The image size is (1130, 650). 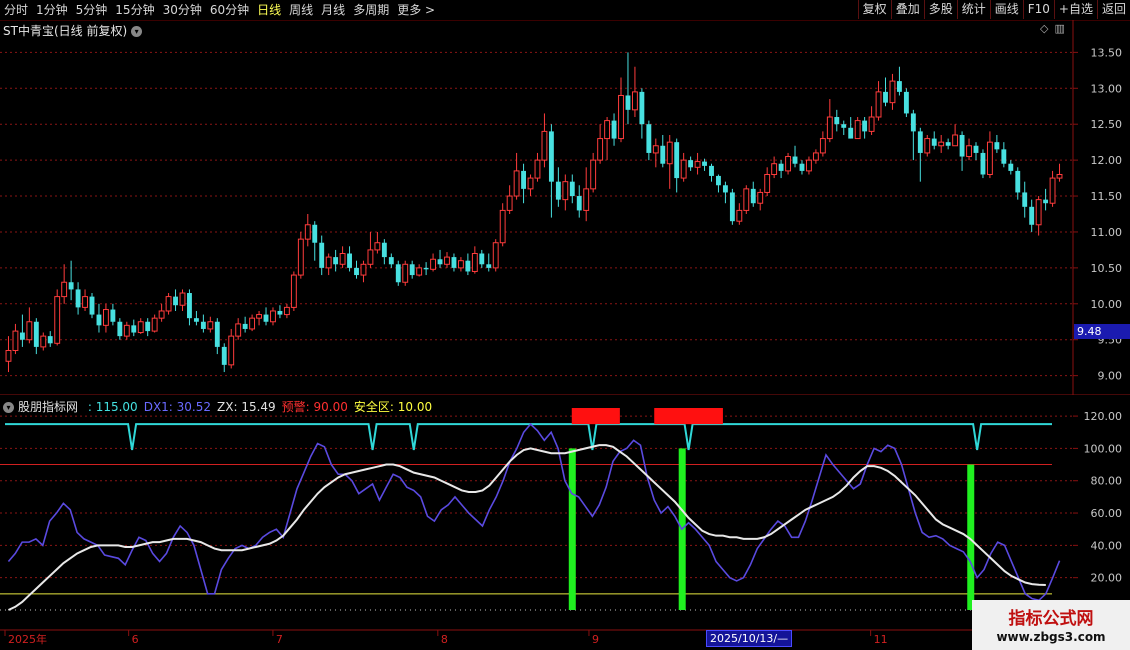 What do you see at coordinates (1103, 448) in the screenshot?
I see `ind-tick-label: 100.00` at bounding box center [1103, 448].